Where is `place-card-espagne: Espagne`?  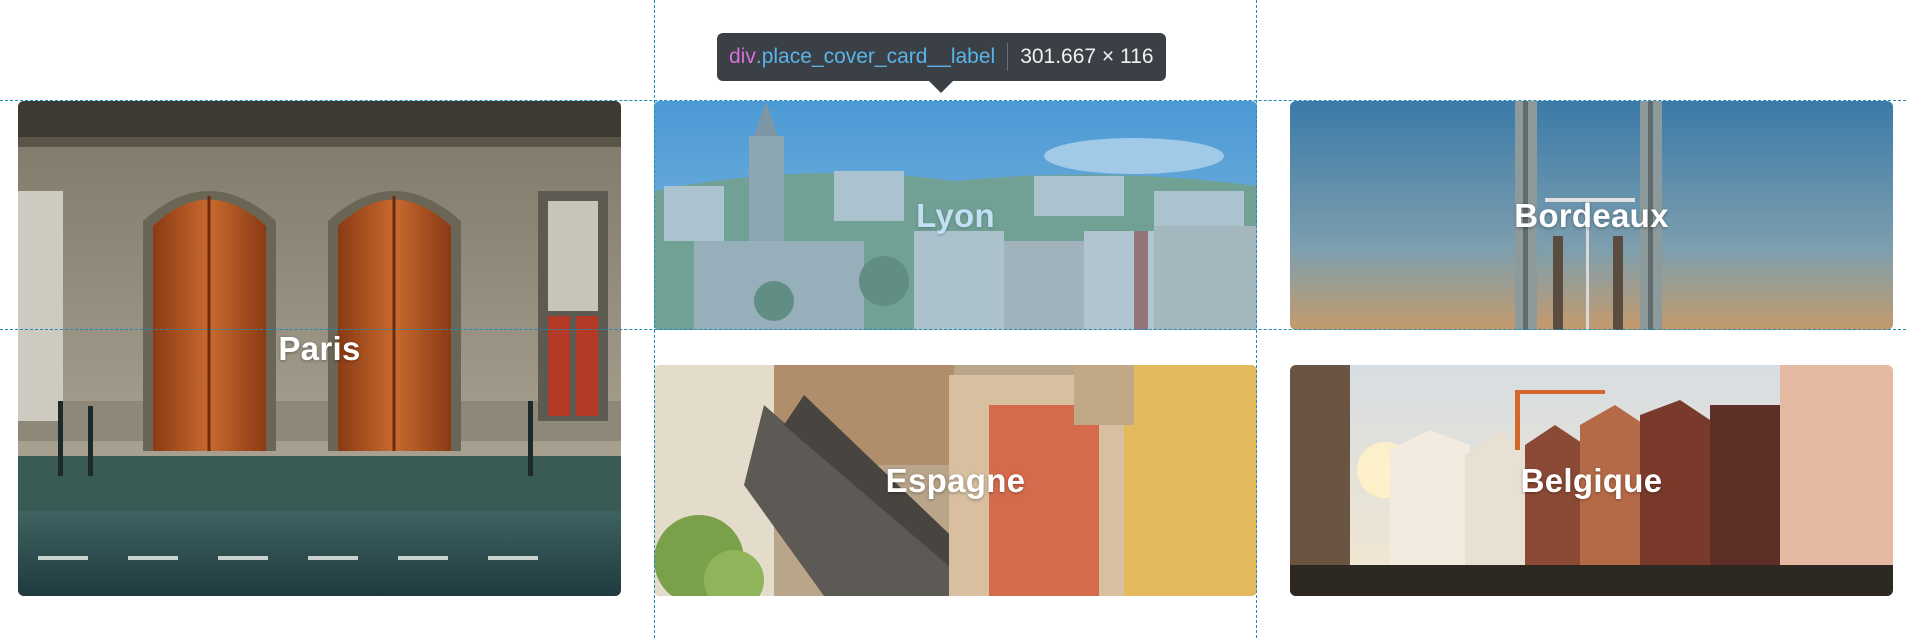 place-card-espagne: Espagne is located at coordinates (955, 480).